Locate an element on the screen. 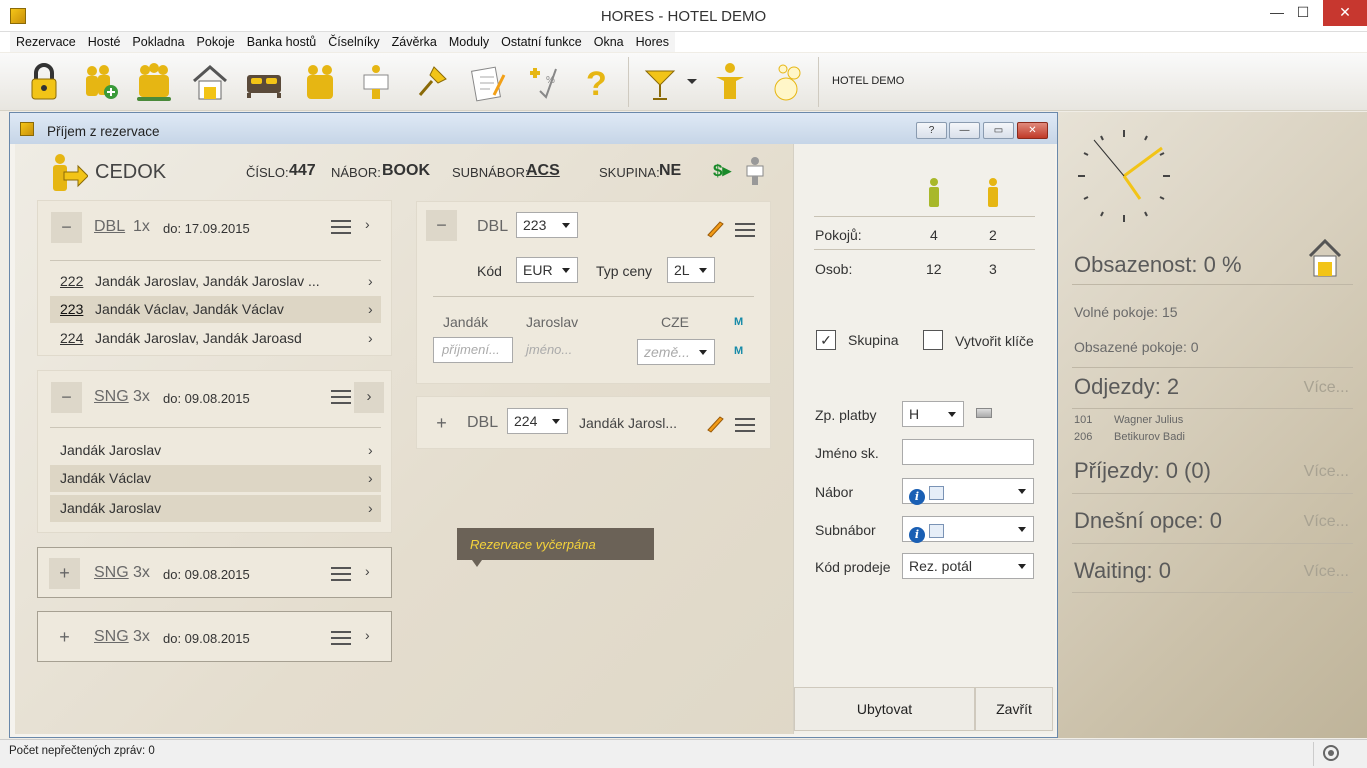 The height and width of the screenshot is (768, 1367). vytvorit-klice-checkbox is located at coordinates (933, 340).